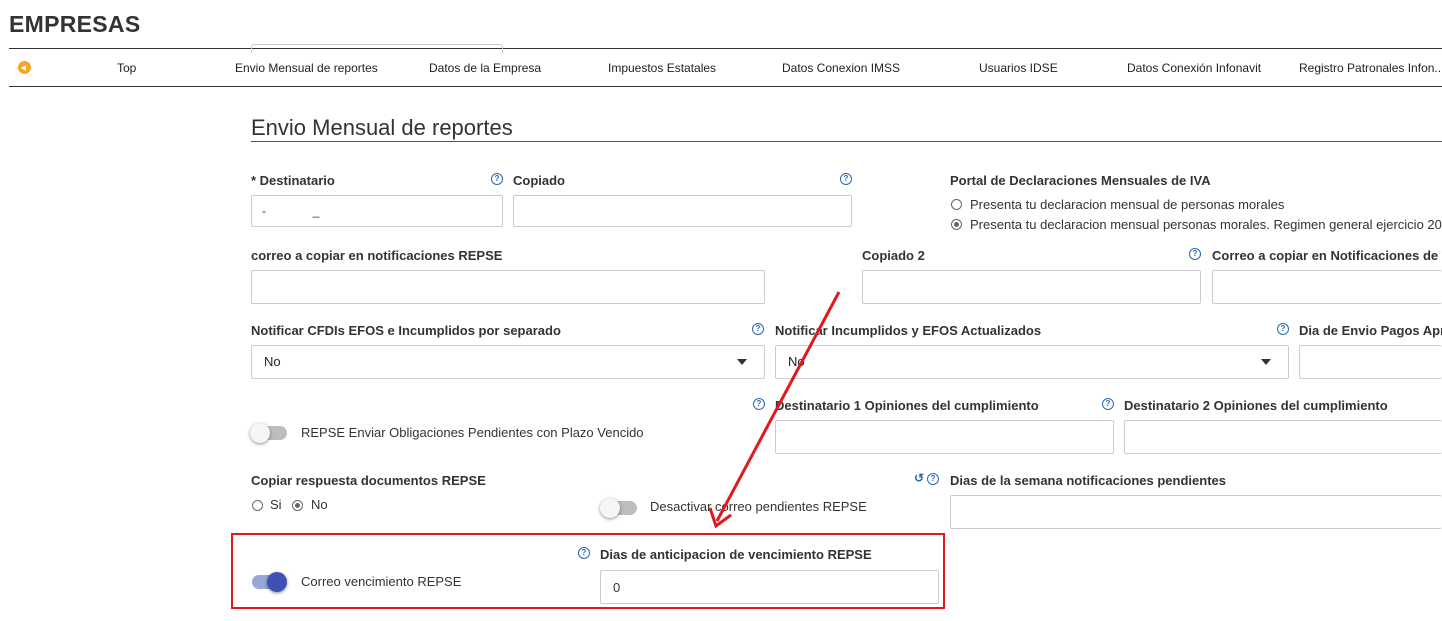 The image size is (1442, 621). Describe the element at coordinates (778, 406) in the screenshot. I see `annotation-arrow-line` at that location.